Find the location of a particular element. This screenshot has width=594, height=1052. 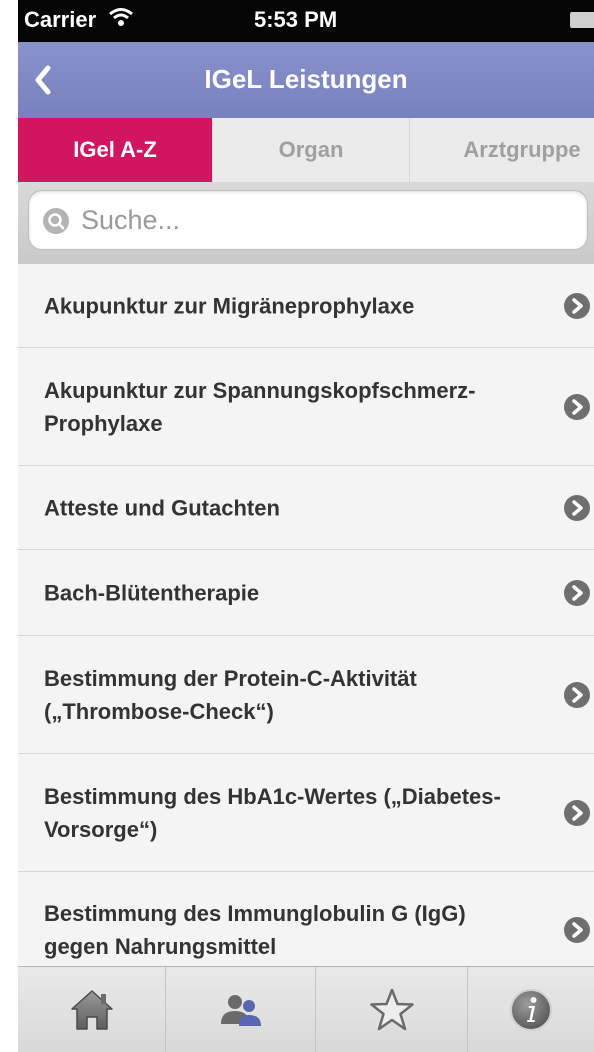

tab-bar is located at coordinates (306, 1009).